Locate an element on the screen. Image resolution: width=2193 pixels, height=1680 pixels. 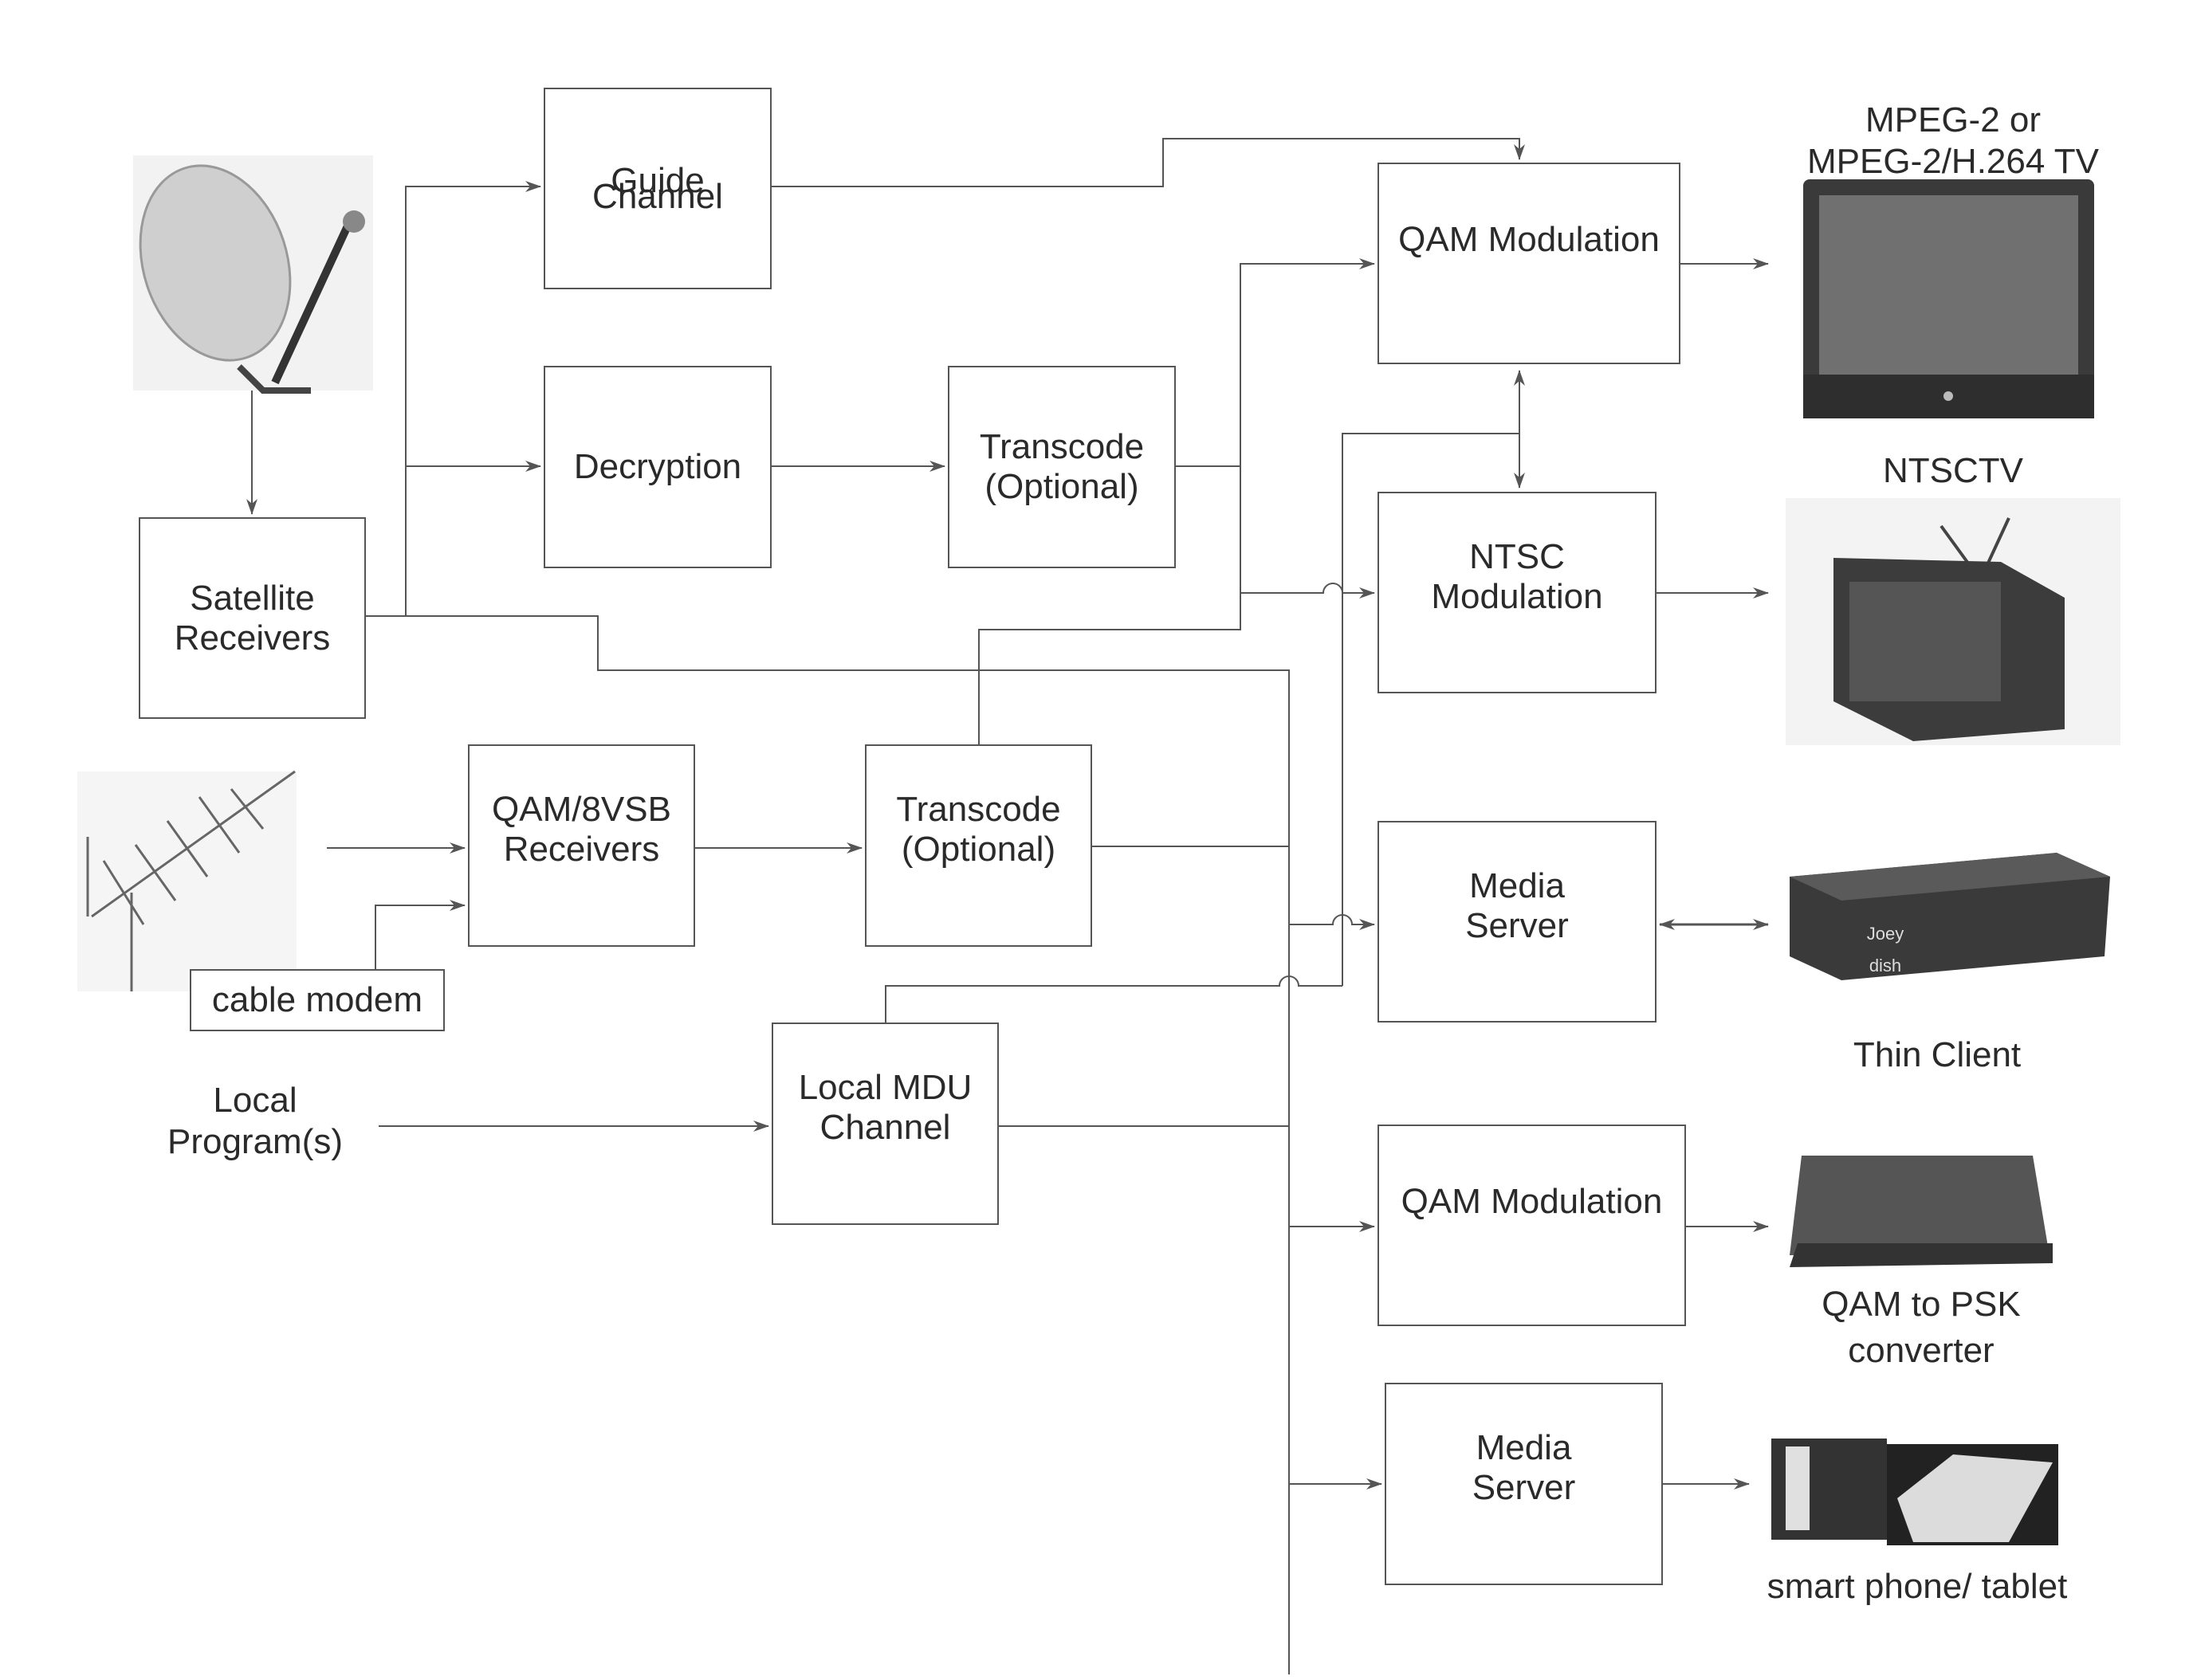
wire-mdu-up is located at coordinates (1113, 999).